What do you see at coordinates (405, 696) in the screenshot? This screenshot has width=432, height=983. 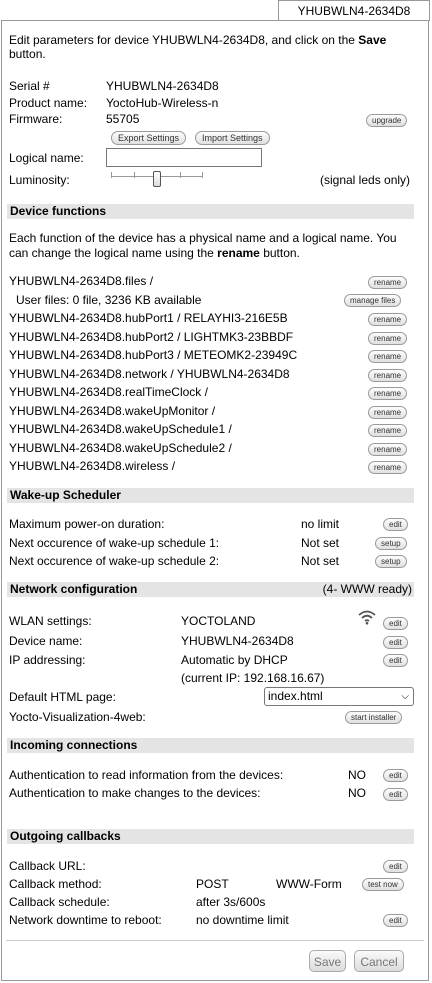 I see `chevron-down-icon: ⌵` at bounding box center [405, 696].